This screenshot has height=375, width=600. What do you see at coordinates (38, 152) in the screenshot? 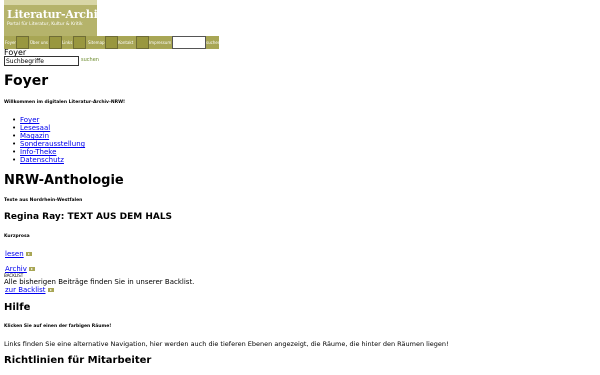
I see `room-link-info-theke: Info-Theke` at bounding box center [38, 152].